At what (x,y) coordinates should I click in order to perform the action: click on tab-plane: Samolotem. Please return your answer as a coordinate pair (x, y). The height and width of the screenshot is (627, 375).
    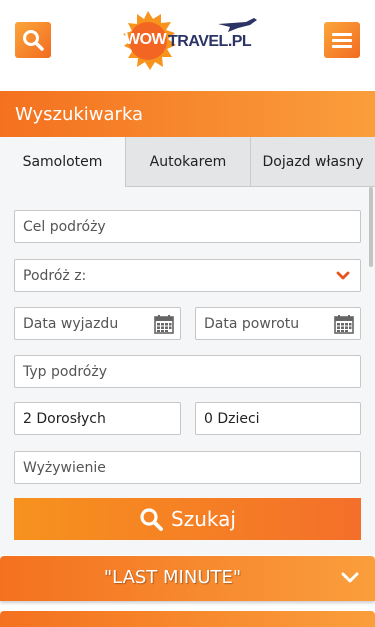
    Looking at the image, I should click on (62, 162).